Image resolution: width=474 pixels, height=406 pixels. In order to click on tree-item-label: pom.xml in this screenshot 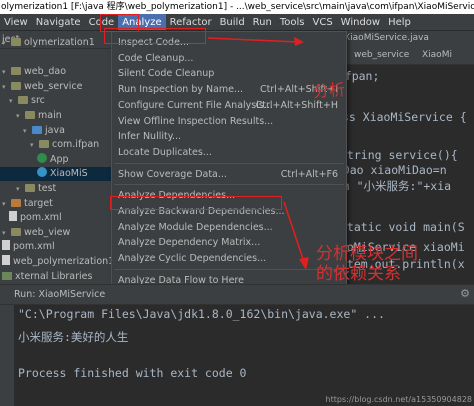, I will do `click(41, 218)`.